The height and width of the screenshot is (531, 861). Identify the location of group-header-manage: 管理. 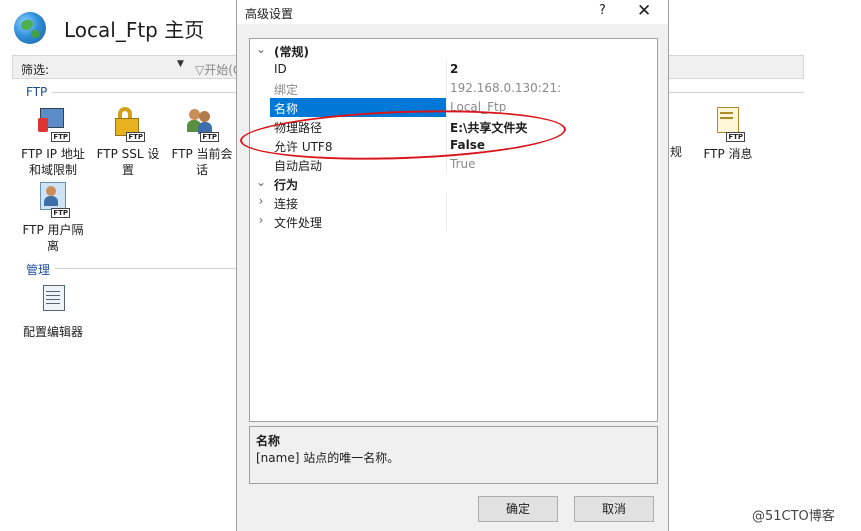
(38, 270).